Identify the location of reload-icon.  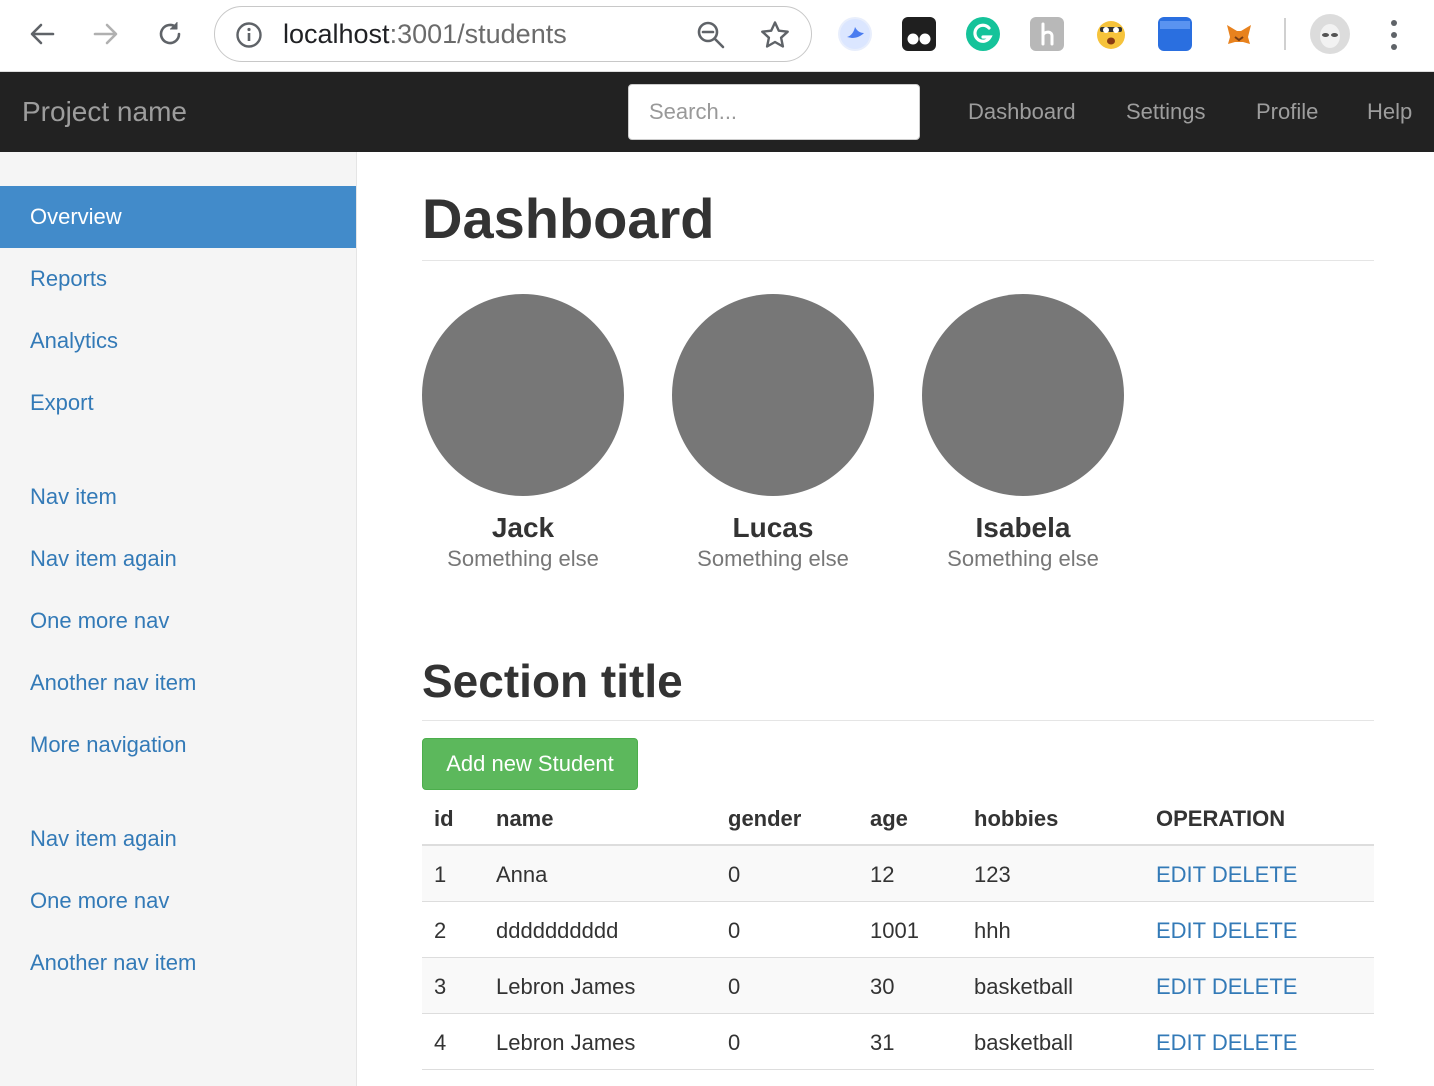
(170, 33).